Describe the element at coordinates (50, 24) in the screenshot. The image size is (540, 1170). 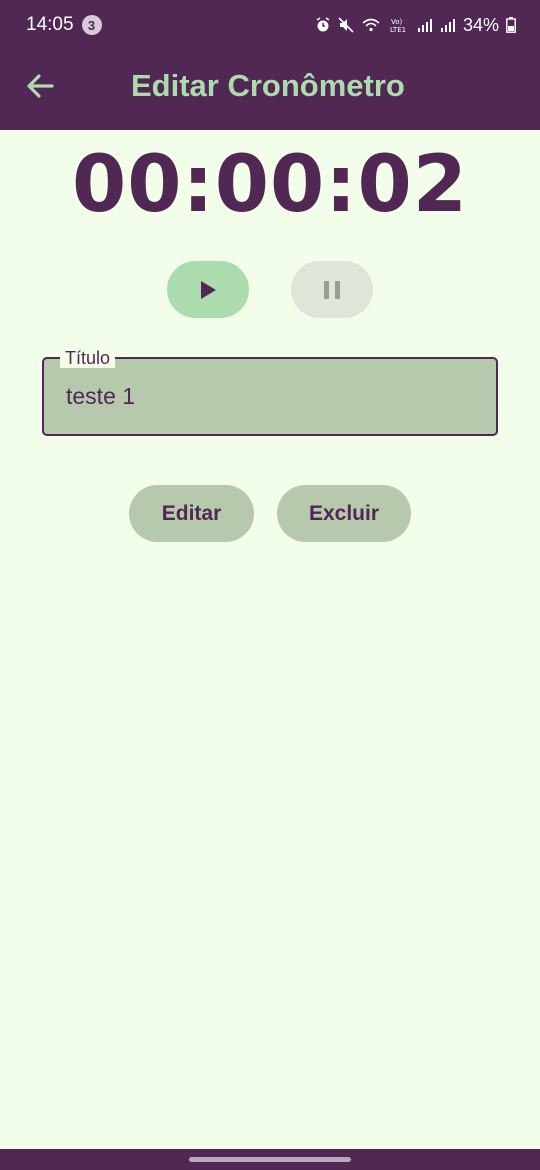
I see `status-time: 14:05` at that location.